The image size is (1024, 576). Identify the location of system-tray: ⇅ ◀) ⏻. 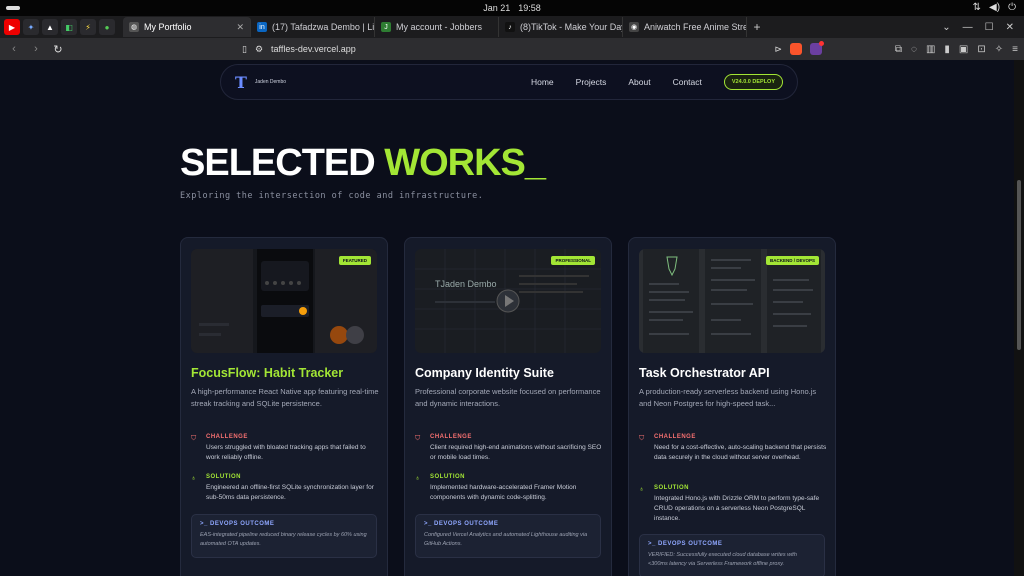
(994, 7).